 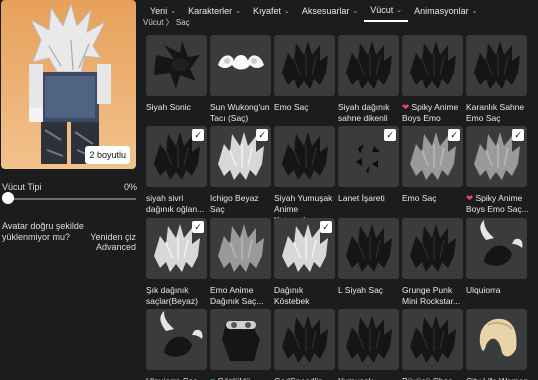 I want to click on item-name: Ulquiorra Saç, so click(x=177, y=378).